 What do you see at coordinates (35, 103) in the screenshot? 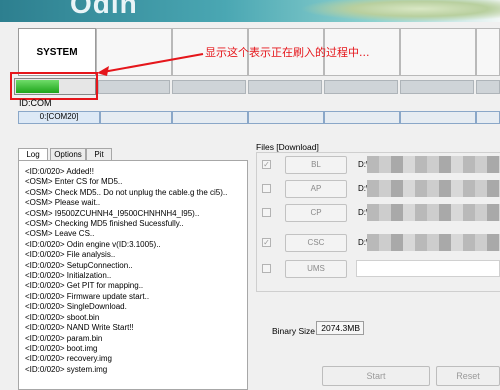
I see `id-com-label: ID:COM` at bounding box center [35, 103].